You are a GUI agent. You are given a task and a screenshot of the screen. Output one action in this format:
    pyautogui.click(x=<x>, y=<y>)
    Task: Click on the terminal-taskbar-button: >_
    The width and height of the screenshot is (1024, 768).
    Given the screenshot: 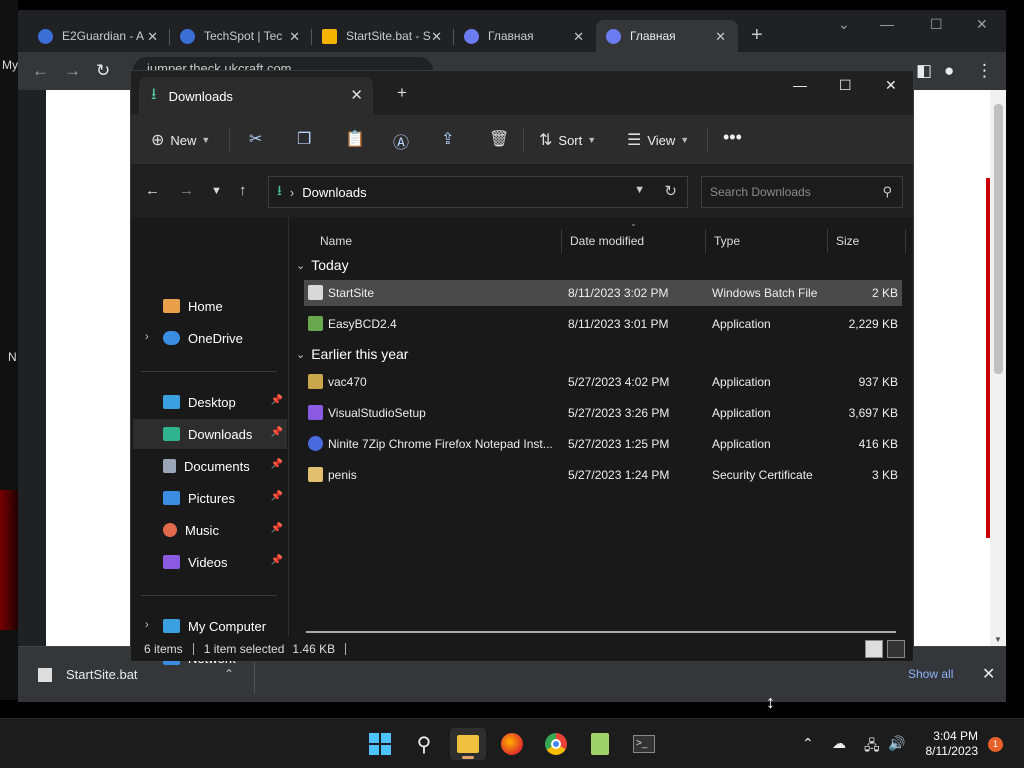 What is the action you would take?
    pyautogui.click(x=644, y=744)
    